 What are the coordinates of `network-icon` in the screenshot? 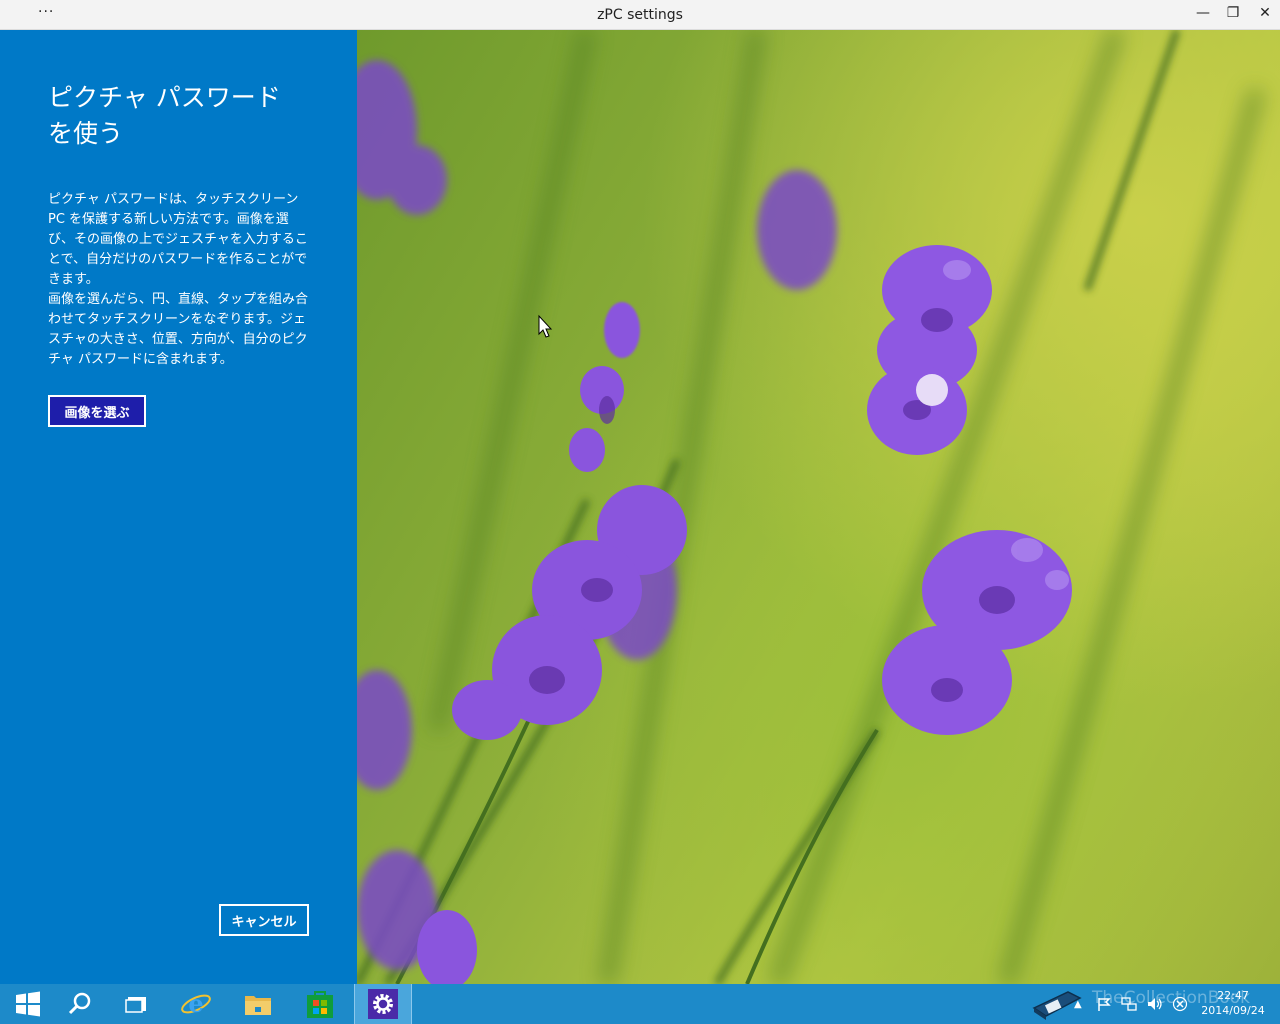 It's located at (1129, 1004).